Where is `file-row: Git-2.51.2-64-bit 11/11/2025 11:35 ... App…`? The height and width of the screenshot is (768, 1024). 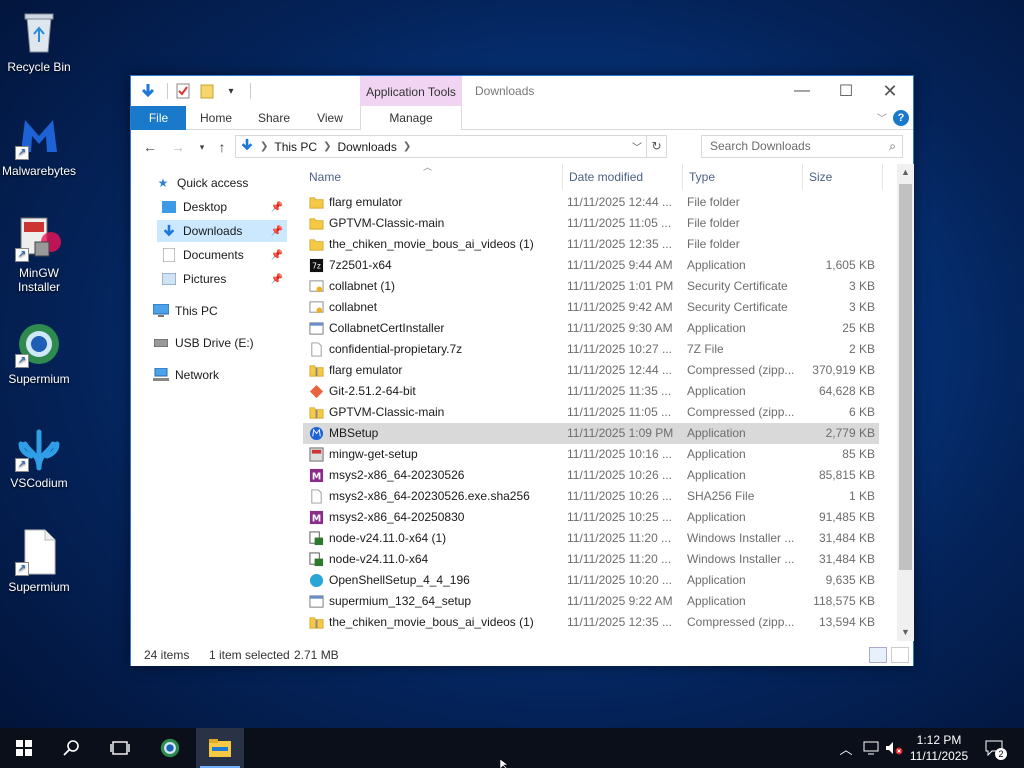
file-row: Git-2.51.2-64-bit 11/11/2025 11:35 ... App… is located at coordinates (591, 391).